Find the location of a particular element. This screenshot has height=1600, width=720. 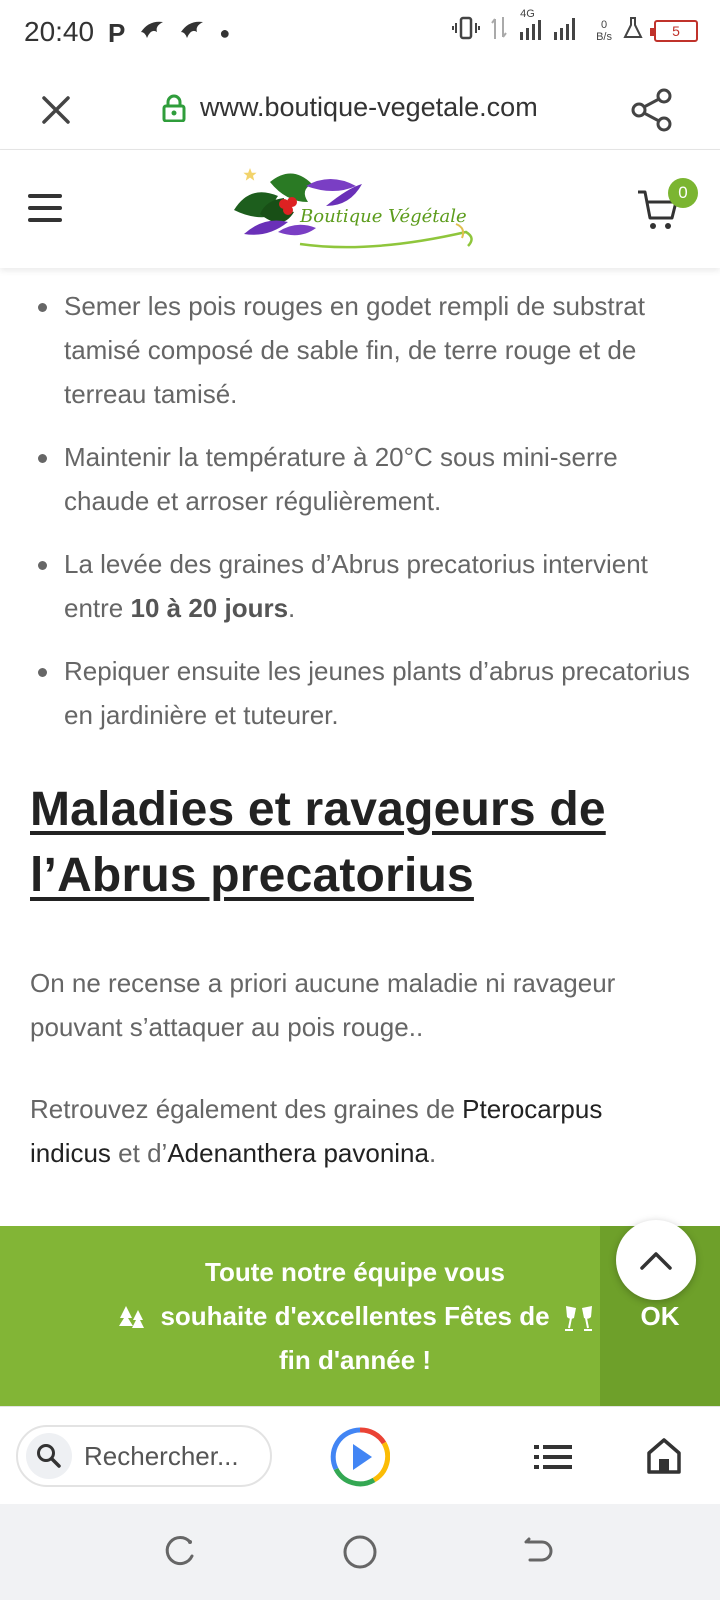

tabs-list-icon is located at coordinates (553, 1457).